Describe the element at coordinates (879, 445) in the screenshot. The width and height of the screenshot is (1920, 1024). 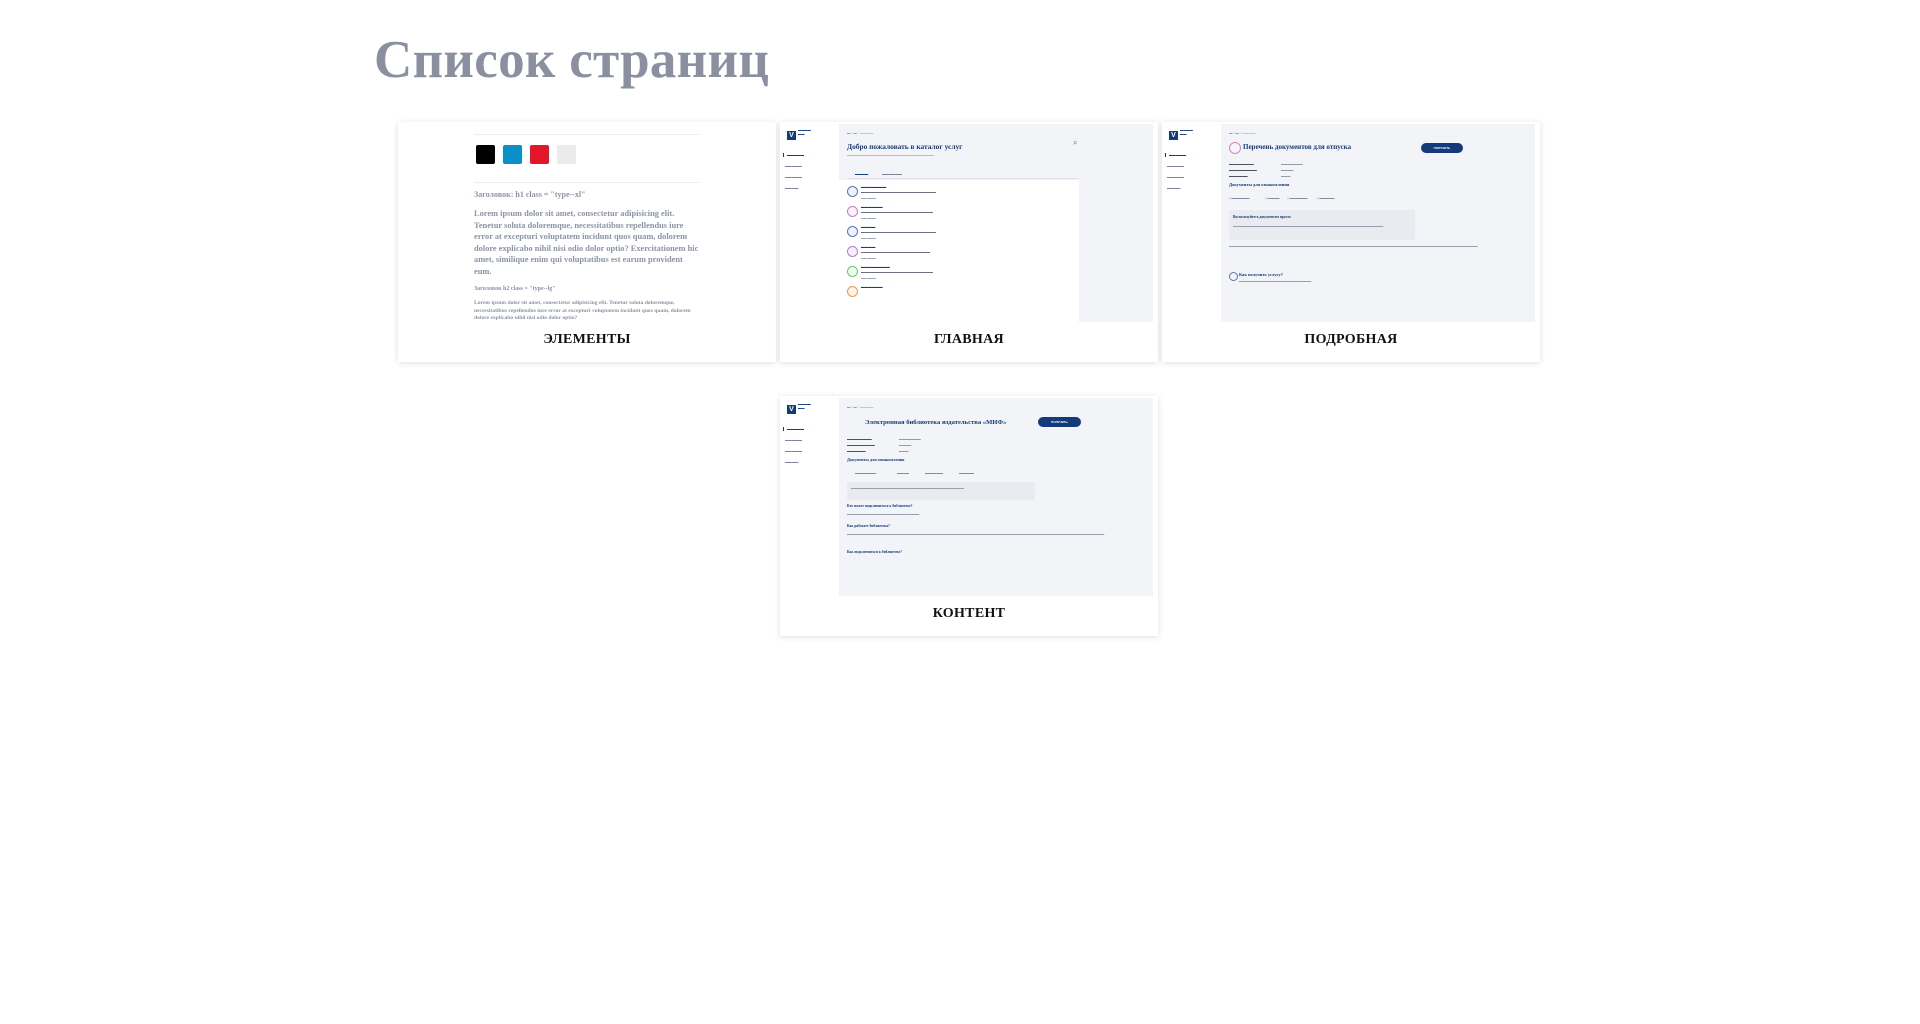
I see `info-row: ▬▬▬▬▬▬▬▬▬ ▬▬▬▬` at that location.